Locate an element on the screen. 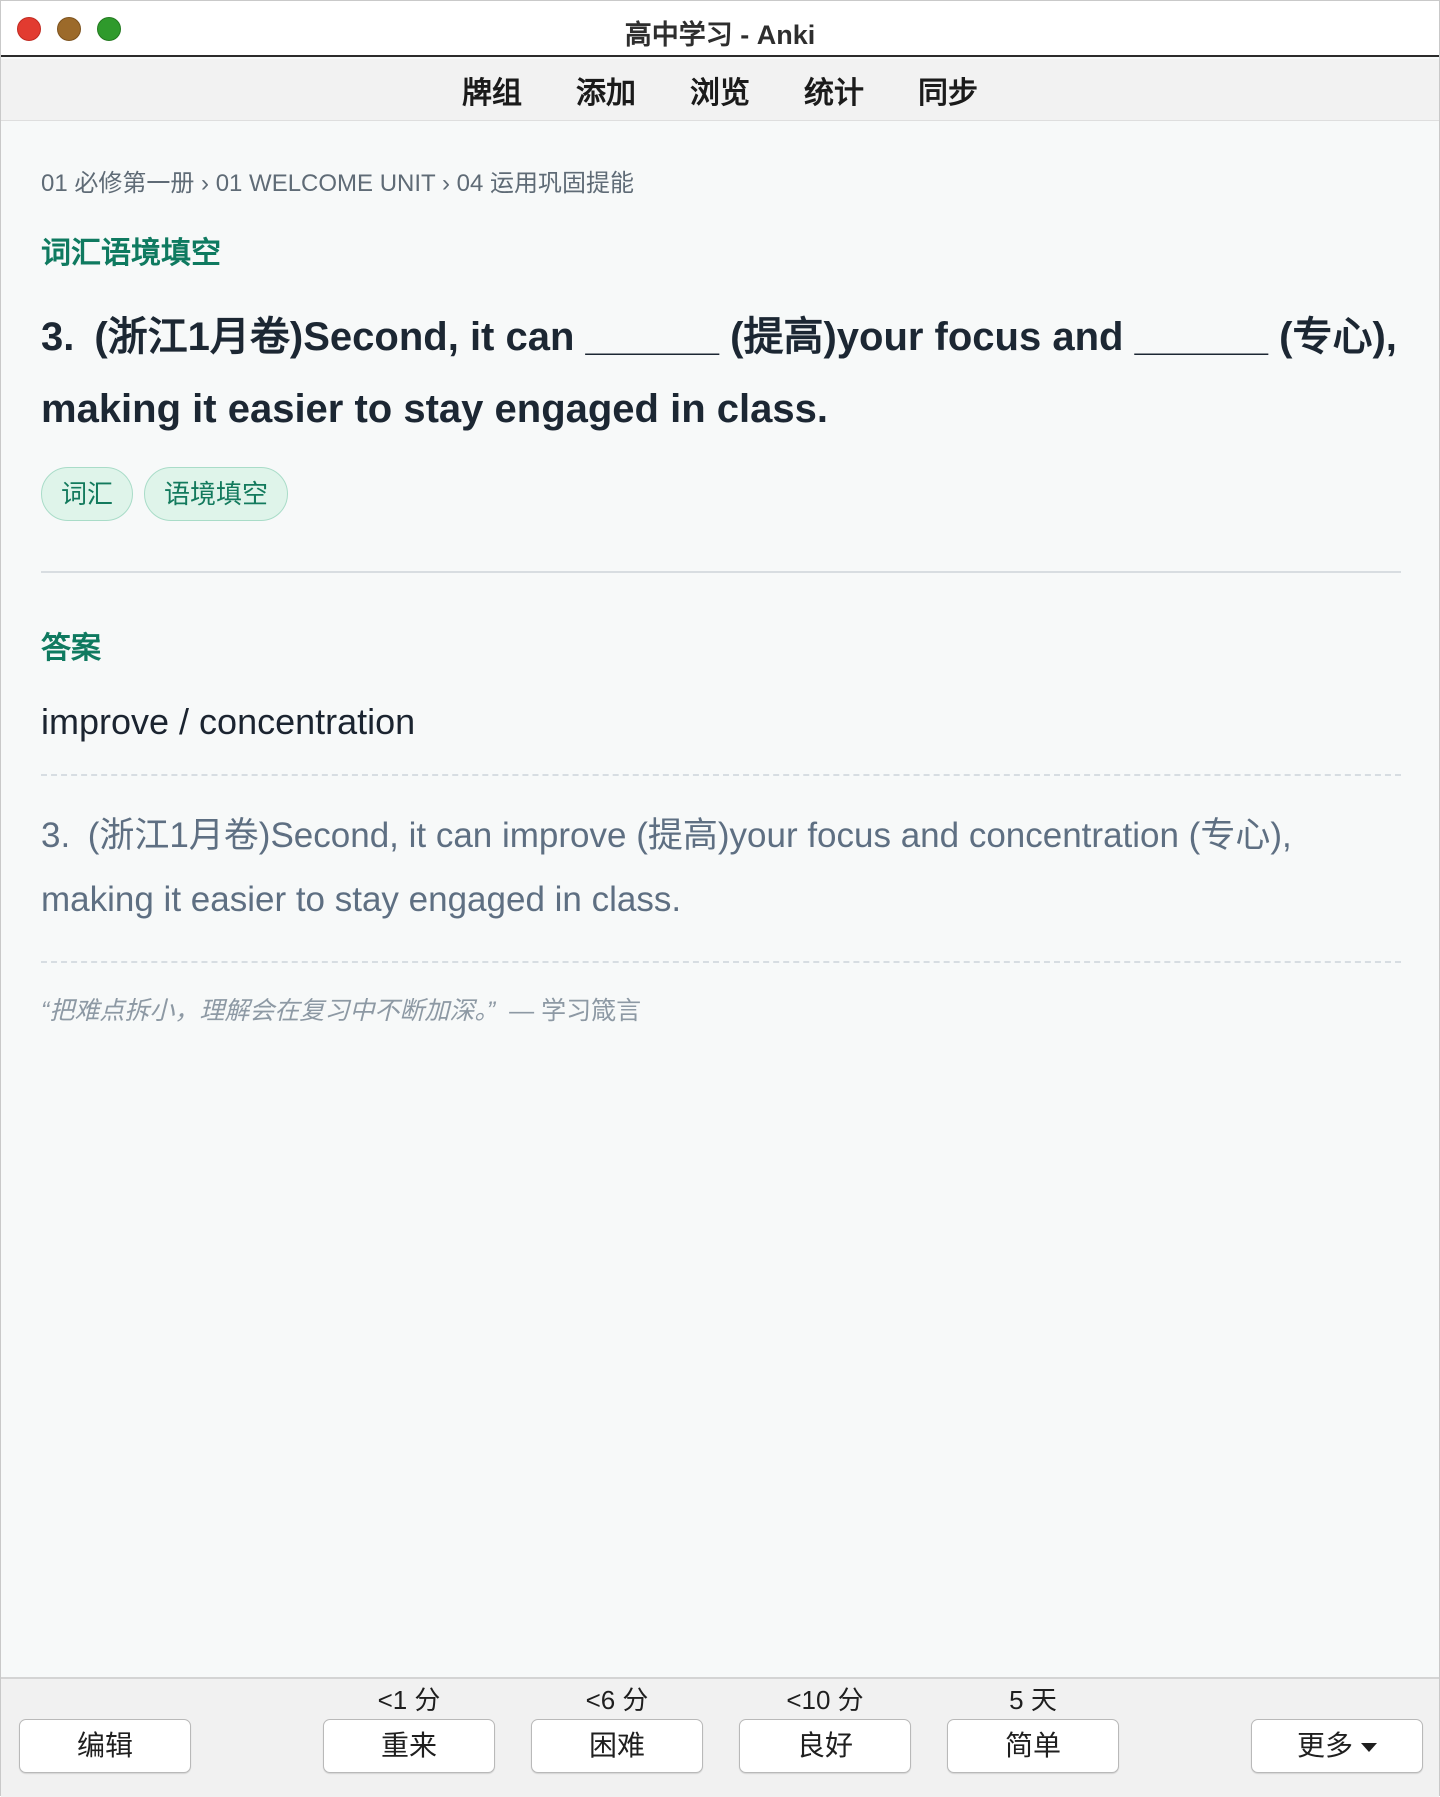 This screenshot has height=1797, width=1440. answer-divider is located at coordinates (721, 572).